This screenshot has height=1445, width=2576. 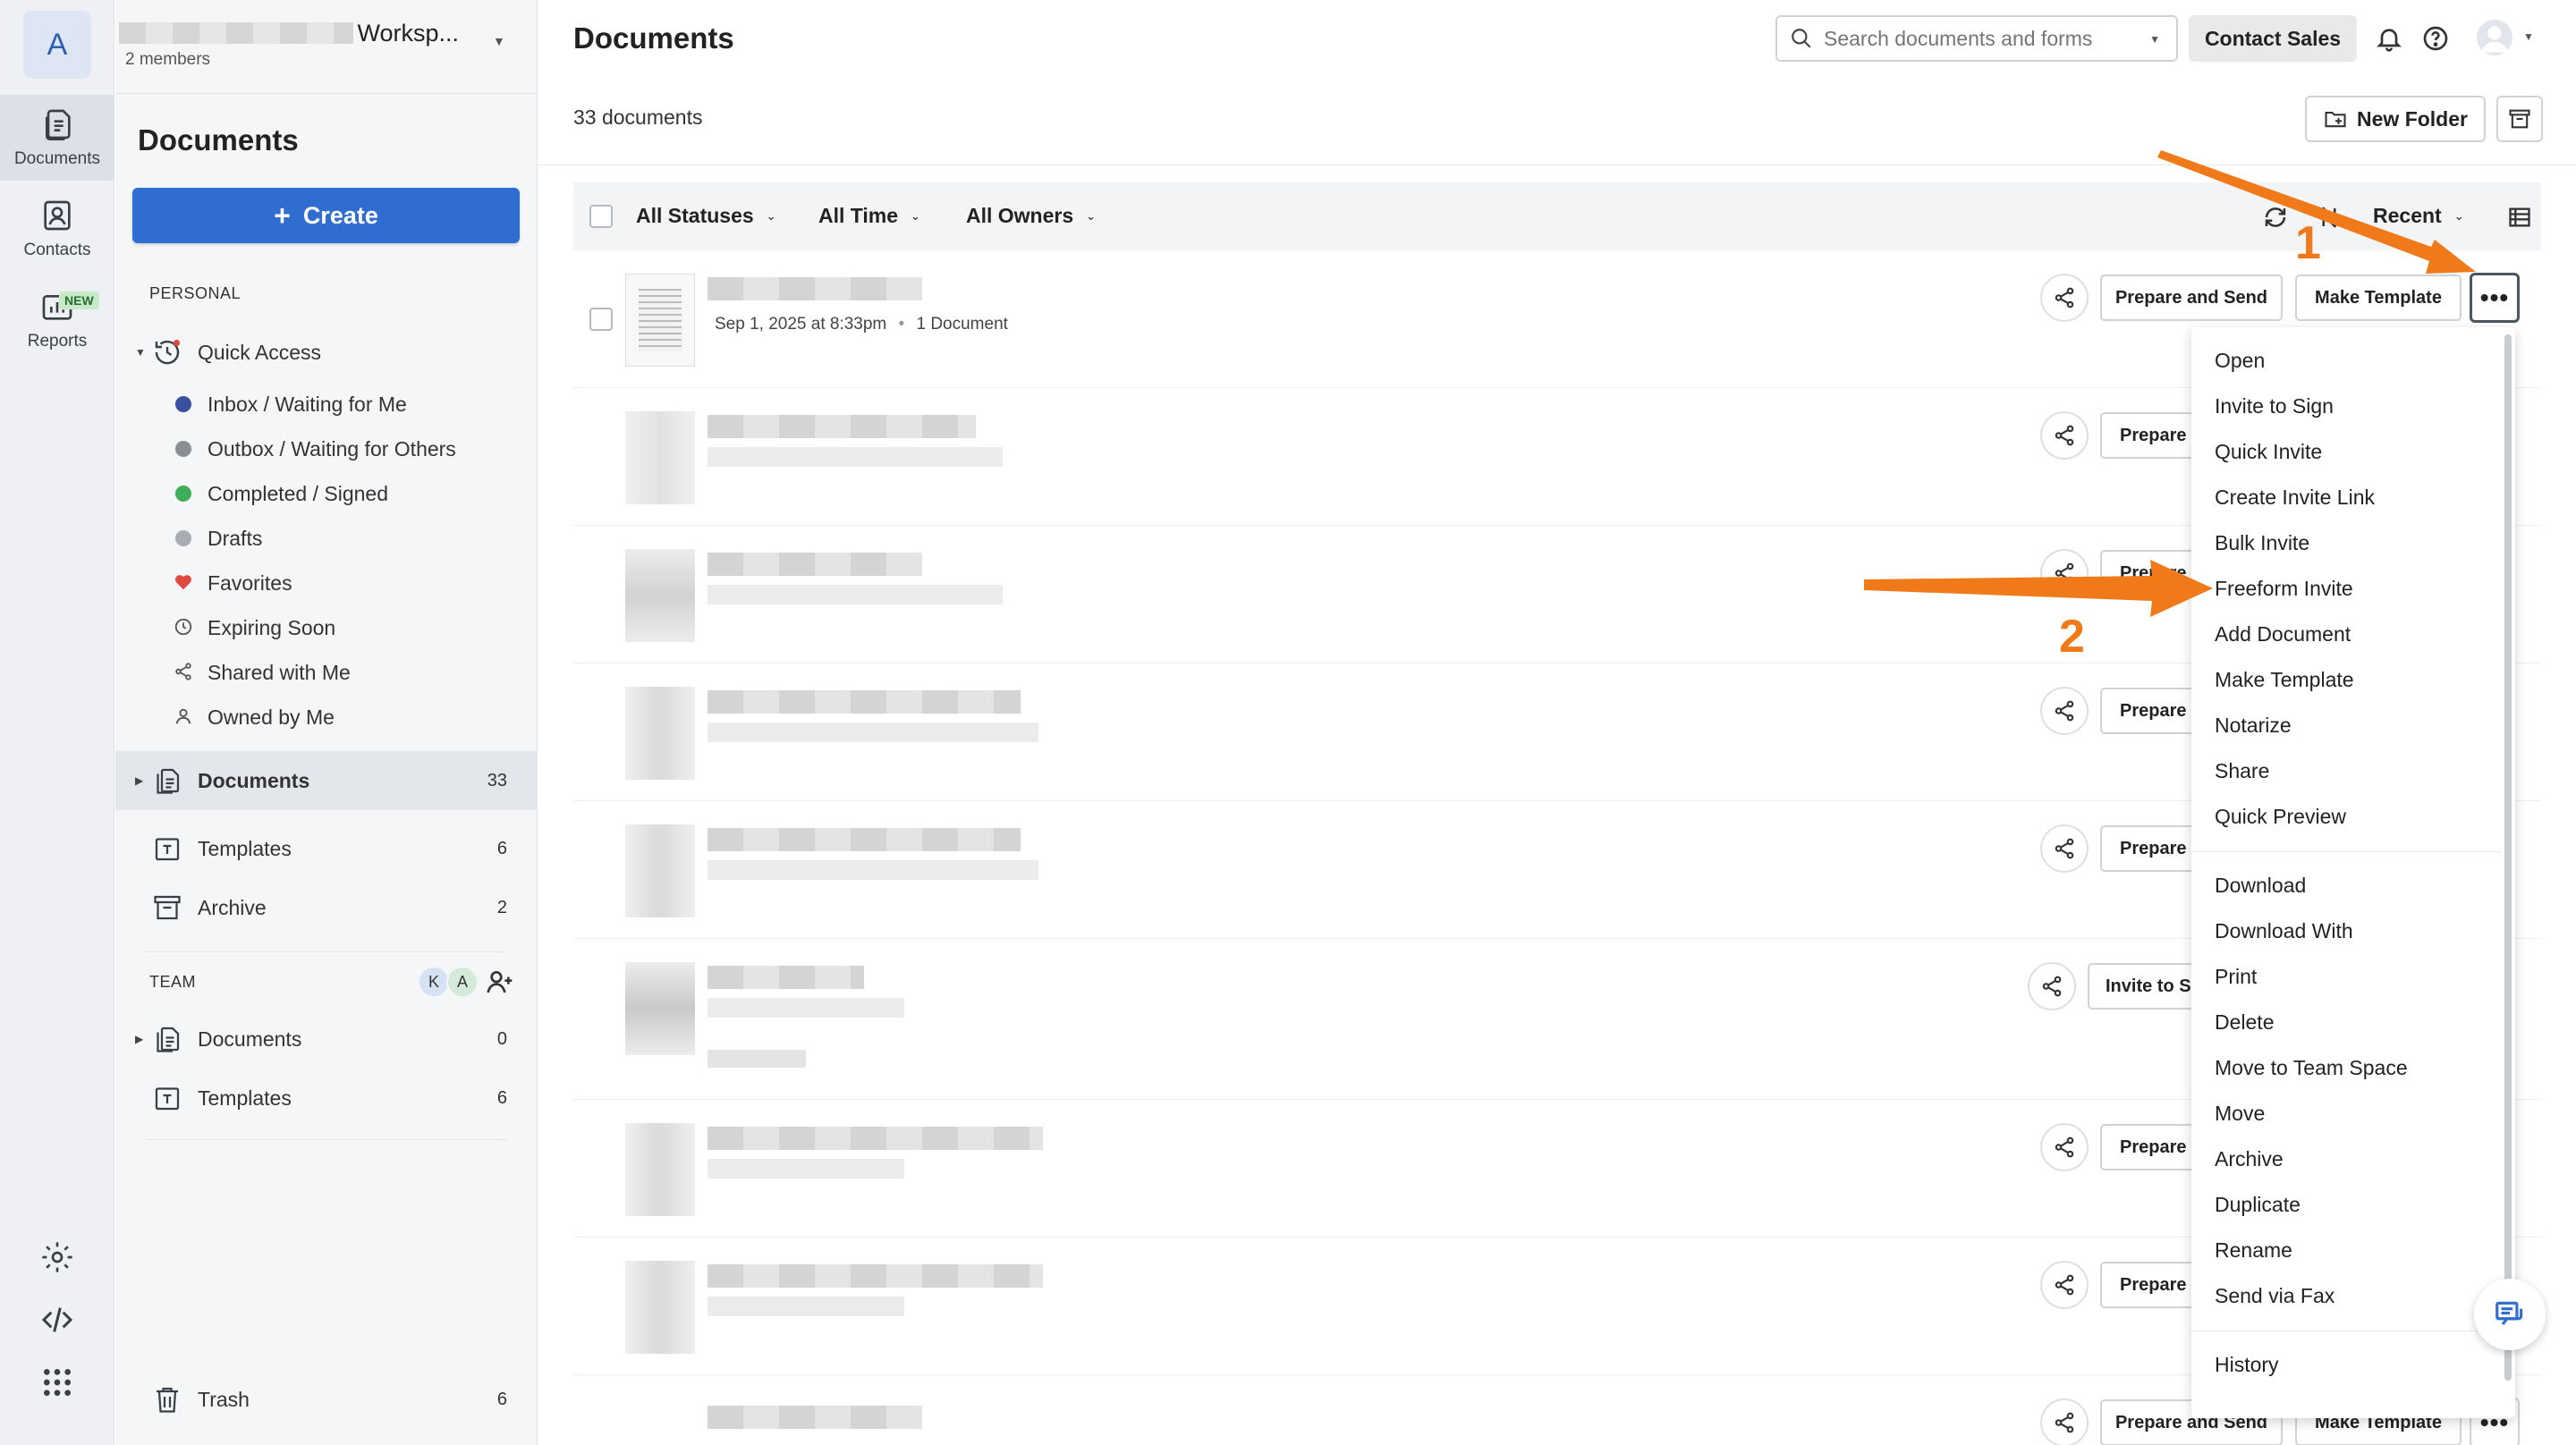 What do you see at coordinates (326, 907) in the screenshot?
I see `sidebar-item-archive: Archive 2` at bounding box center [326, 907].